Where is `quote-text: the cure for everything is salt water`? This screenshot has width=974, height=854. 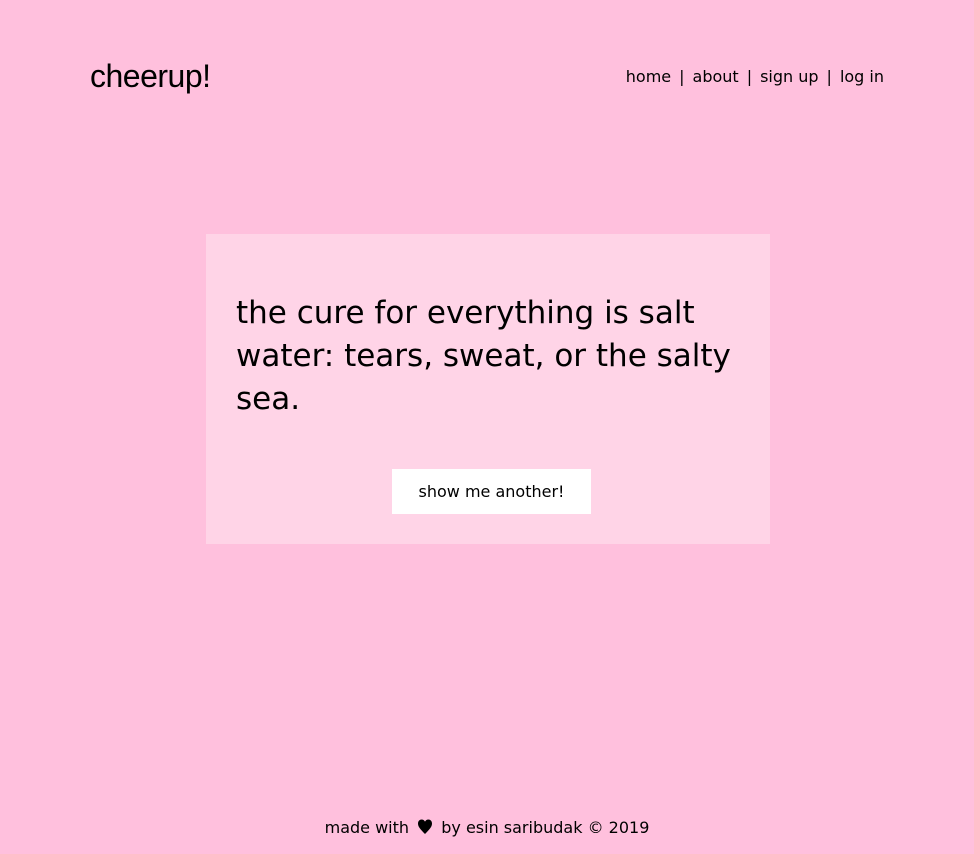 quote-text: the cure for everything is salt water is located at coordinates (483, 356).